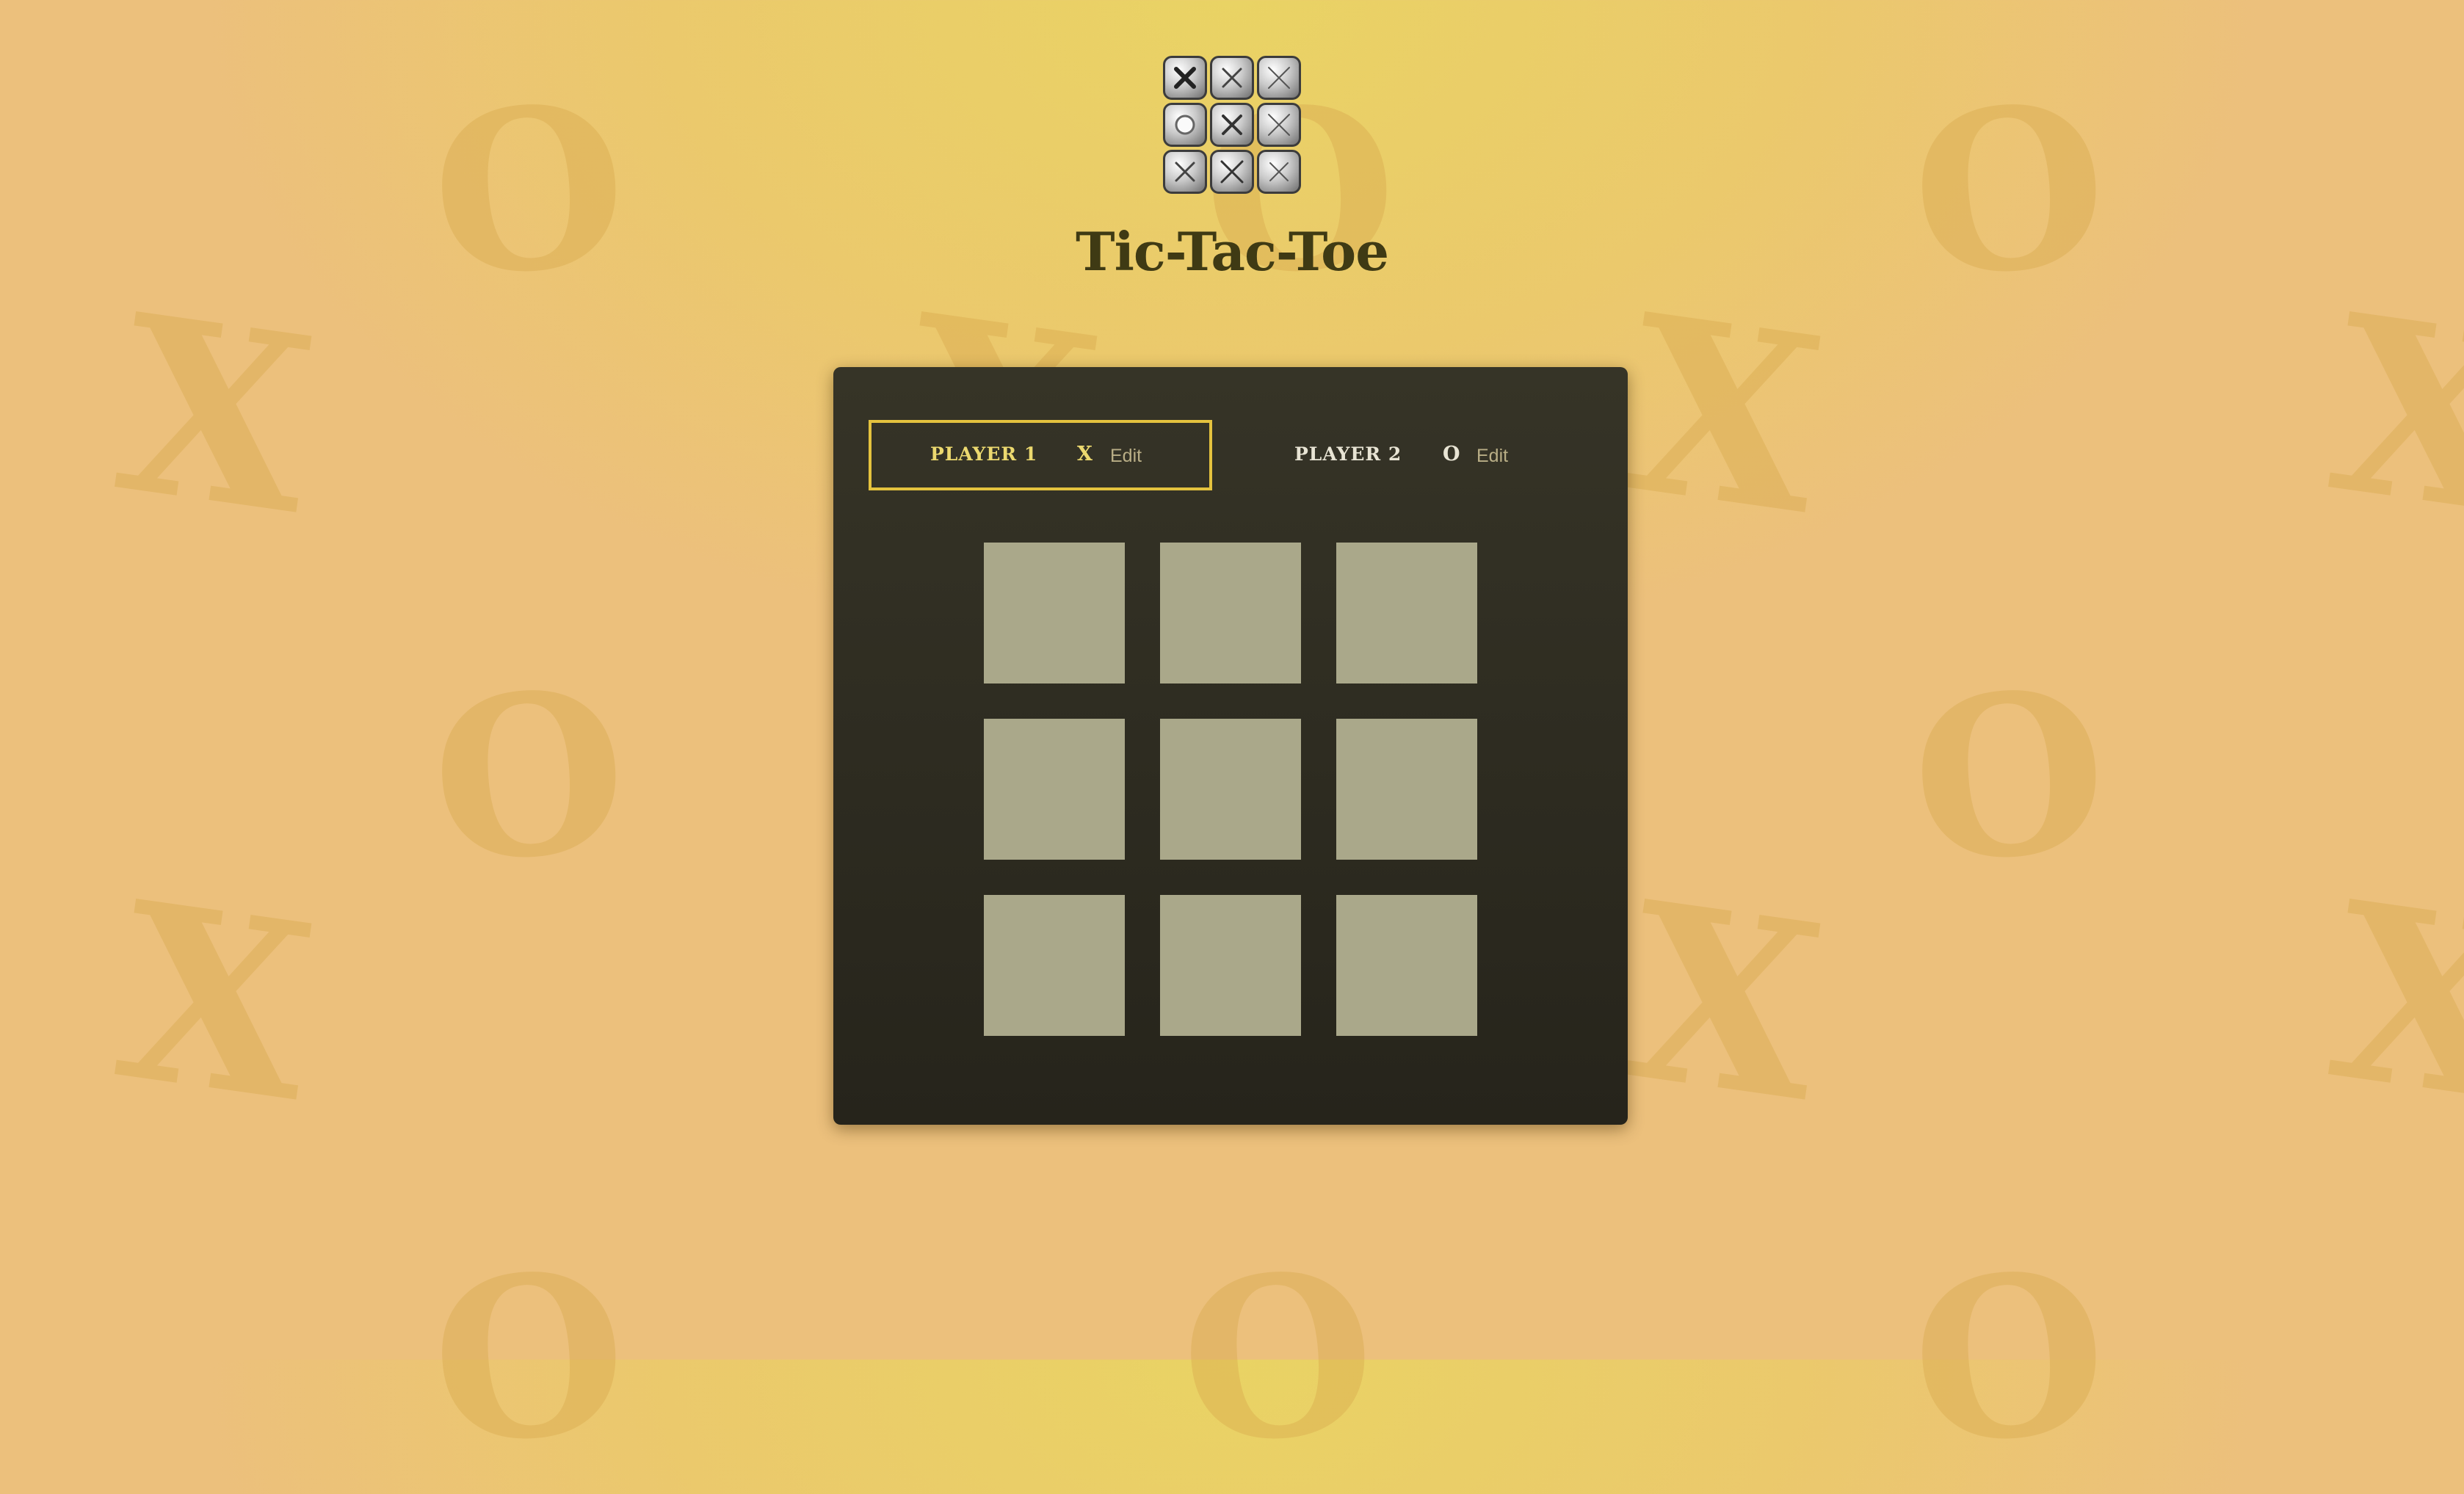 Image resolution: width=2464 pixels, height=1494 pixels. What do you see at coordinates (1085, 454) in the screenshot?
I see `player-1-symbol: X` at bounding box center [1085, 454].